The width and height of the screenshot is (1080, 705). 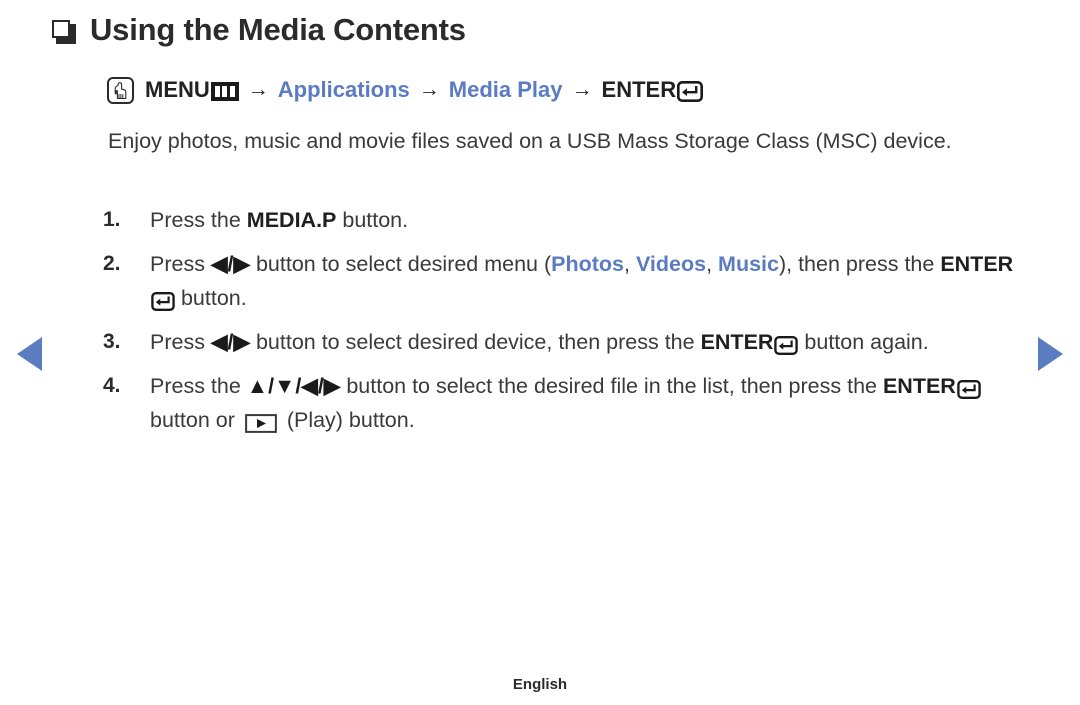 I want to click on step2-sep-2: ,, so click(x=712, y=264).